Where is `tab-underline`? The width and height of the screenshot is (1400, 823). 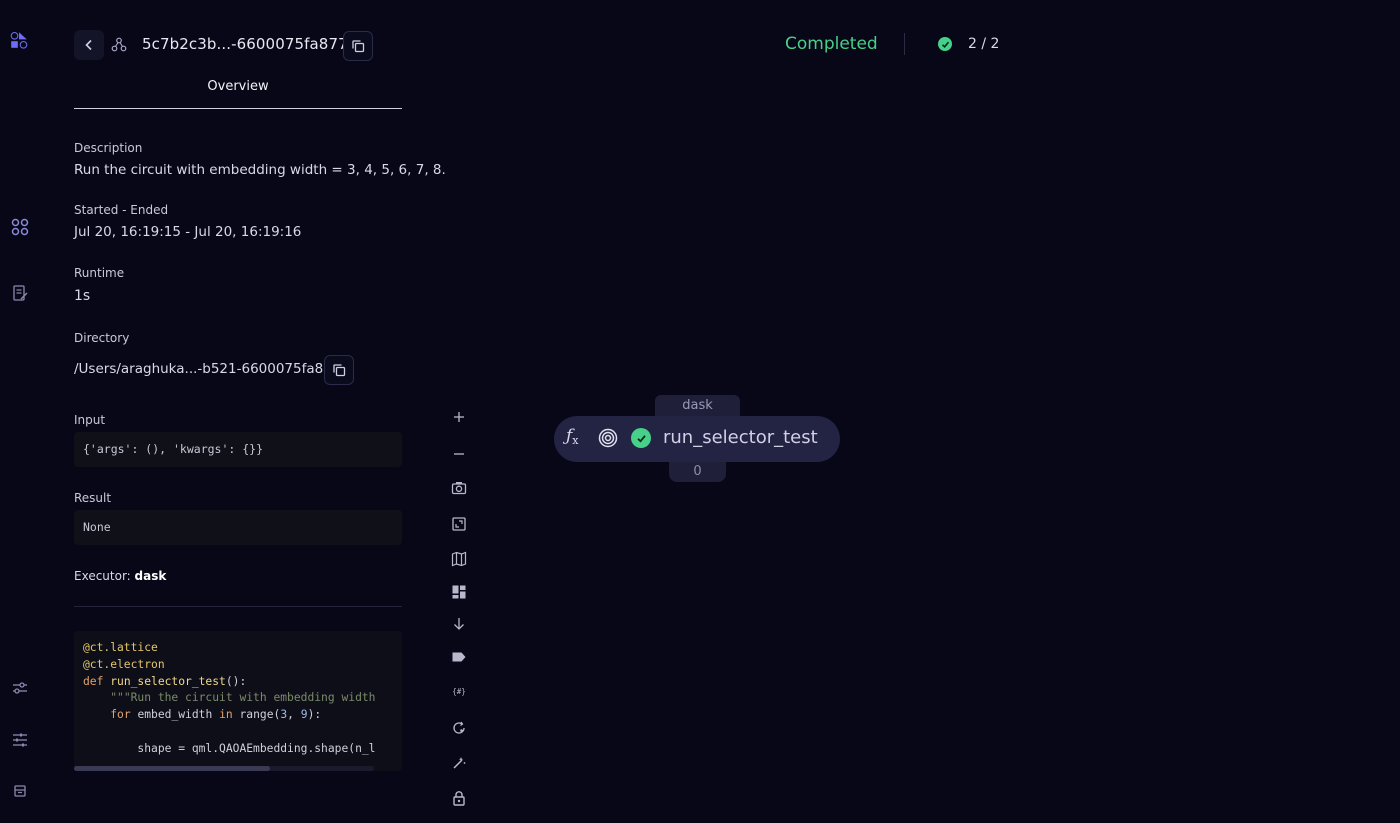 tab-underline is located at coordinates (238, 108).